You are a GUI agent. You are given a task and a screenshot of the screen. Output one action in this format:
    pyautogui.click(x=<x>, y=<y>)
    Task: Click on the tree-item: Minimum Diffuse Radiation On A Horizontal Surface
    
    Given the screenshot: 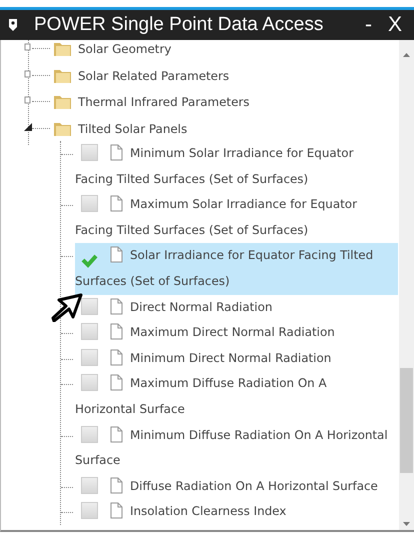 What is the action you would take?
    pyautogui.click(x=236, y=448)
    